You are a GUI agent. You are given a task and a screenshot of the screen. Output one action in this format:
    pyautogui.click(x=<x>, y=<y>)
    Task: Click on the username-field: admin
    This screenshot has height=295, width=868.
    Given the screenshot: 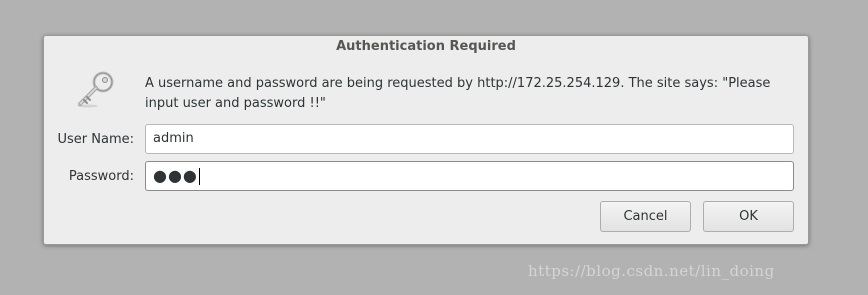 What is the action you would take?
    pyautogui.click(x=469, y=139)
    